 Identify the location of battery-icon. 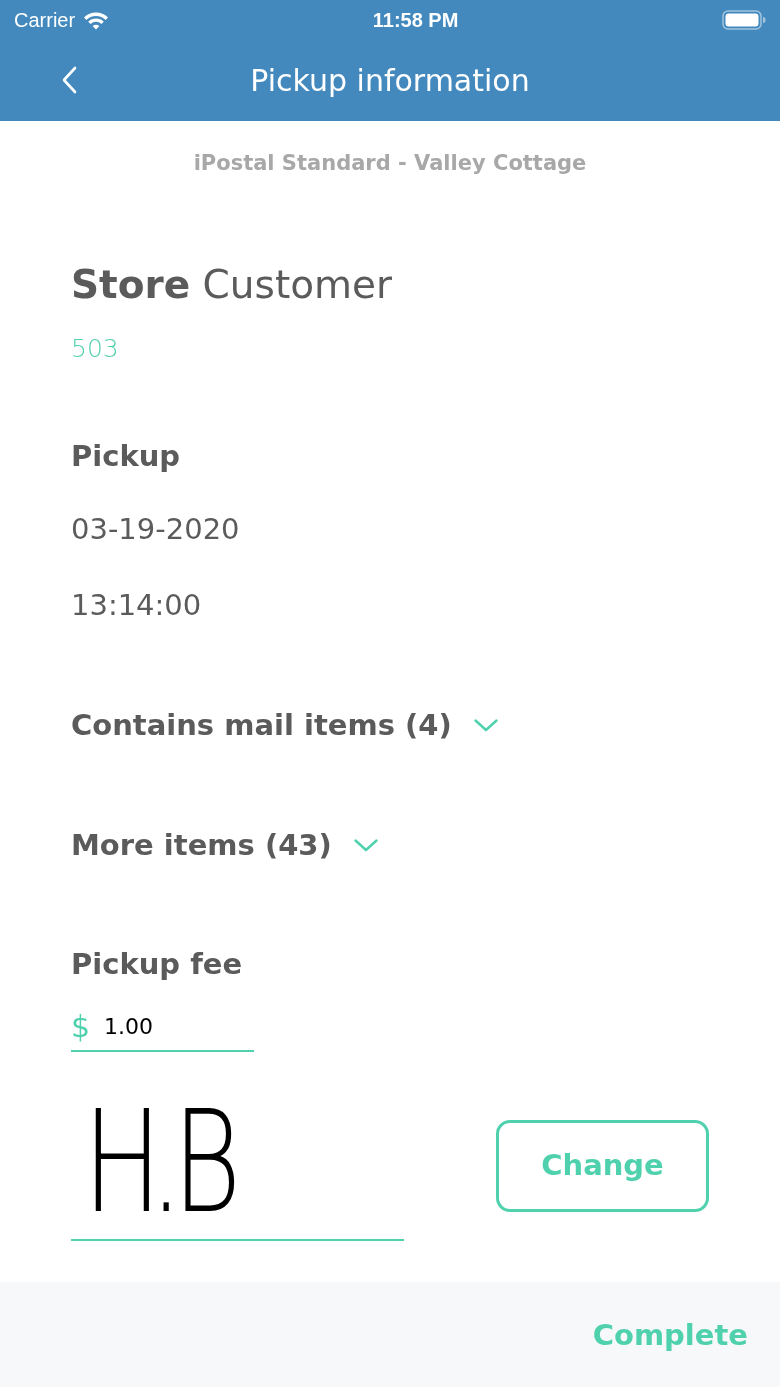
(744, 20).